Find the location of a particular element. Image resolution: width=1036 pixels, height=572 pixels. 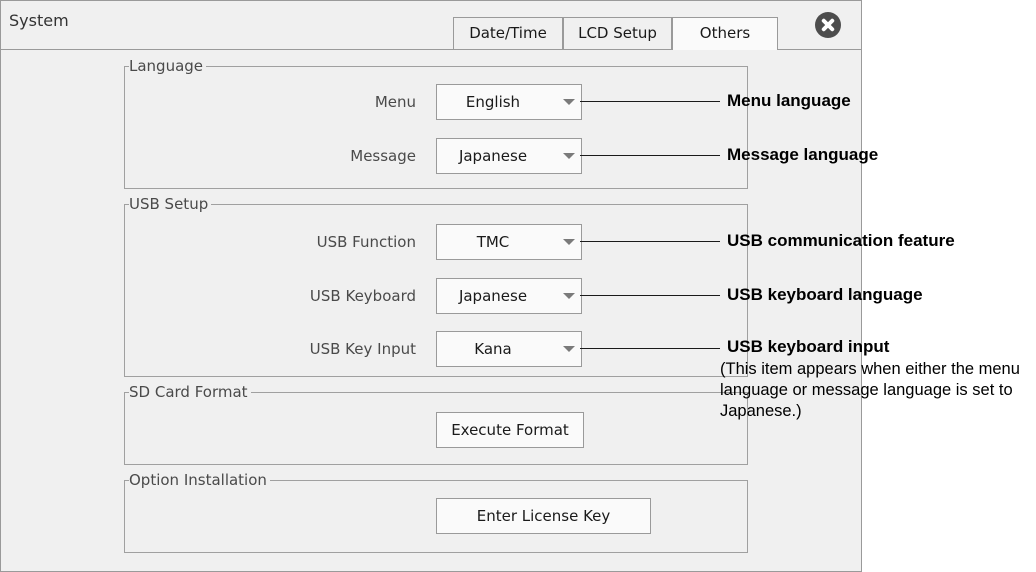

callout-menu-language: Menu language is located at coordinates (789, 100).